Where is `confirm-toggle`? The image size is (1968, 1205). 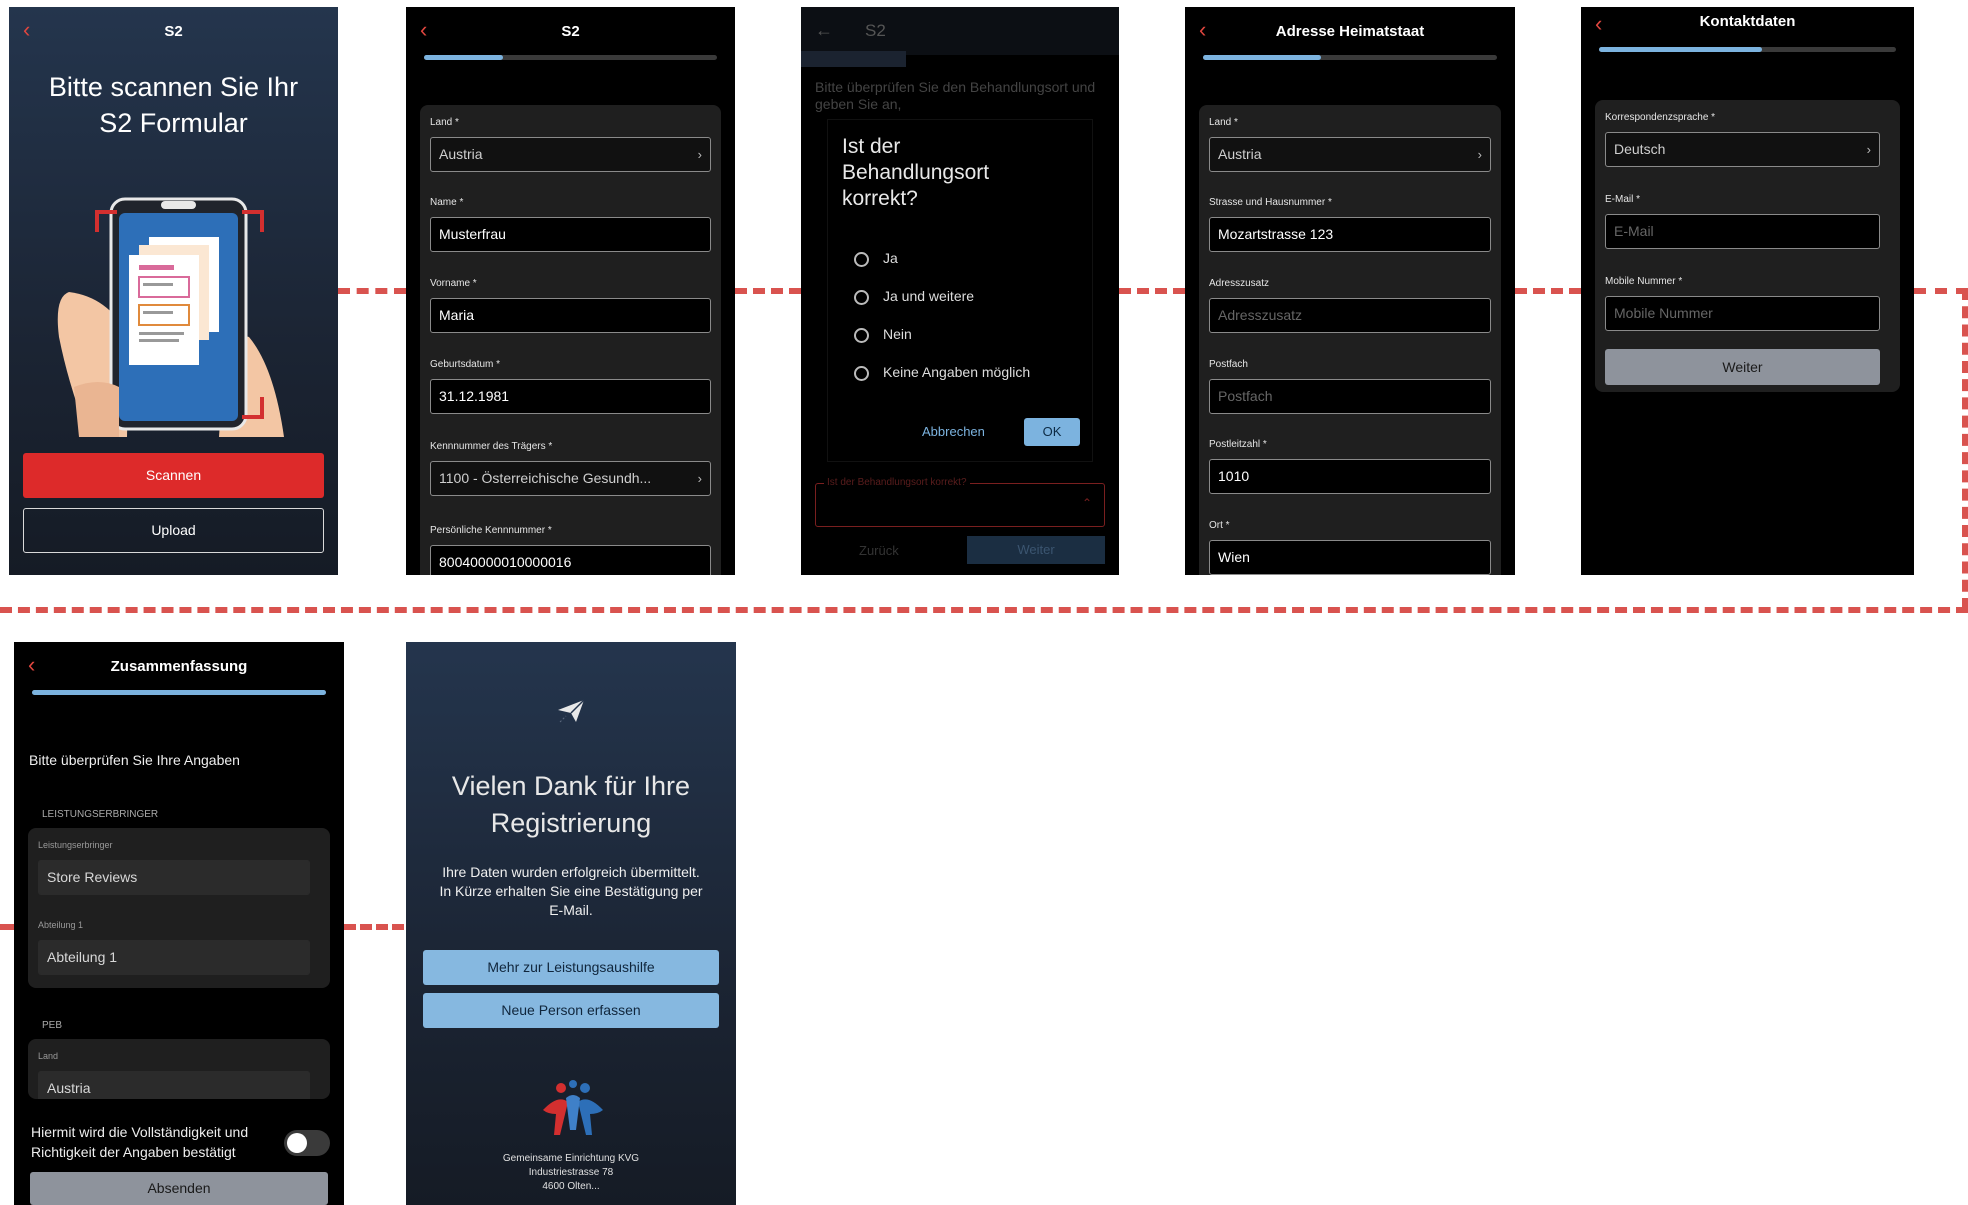 confirm-toggle is located at coordinates (307, 1143).